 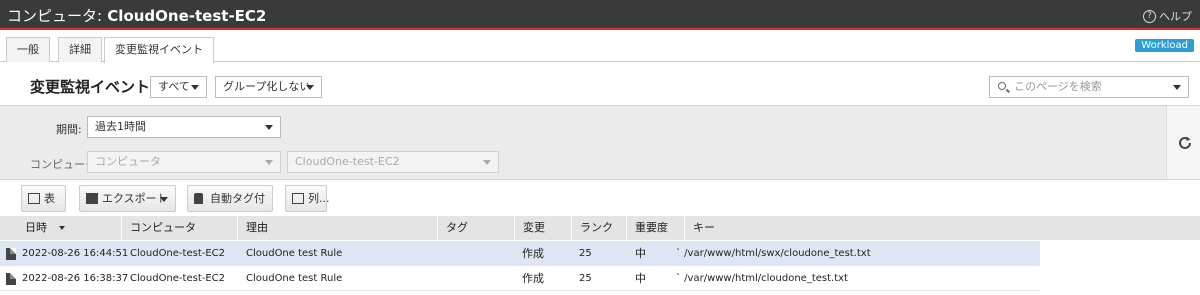 What do you see at coordinates (159, 50) in the screenshot?
I see `tab-integrity-events: 変更監視イベント` at bounding box center [159, 50].